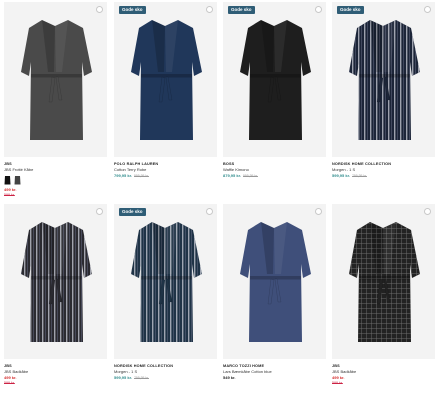 The image size is (441, 400). I want to click on product-name: JBS Frotté Kåbe, so click(55, 170).